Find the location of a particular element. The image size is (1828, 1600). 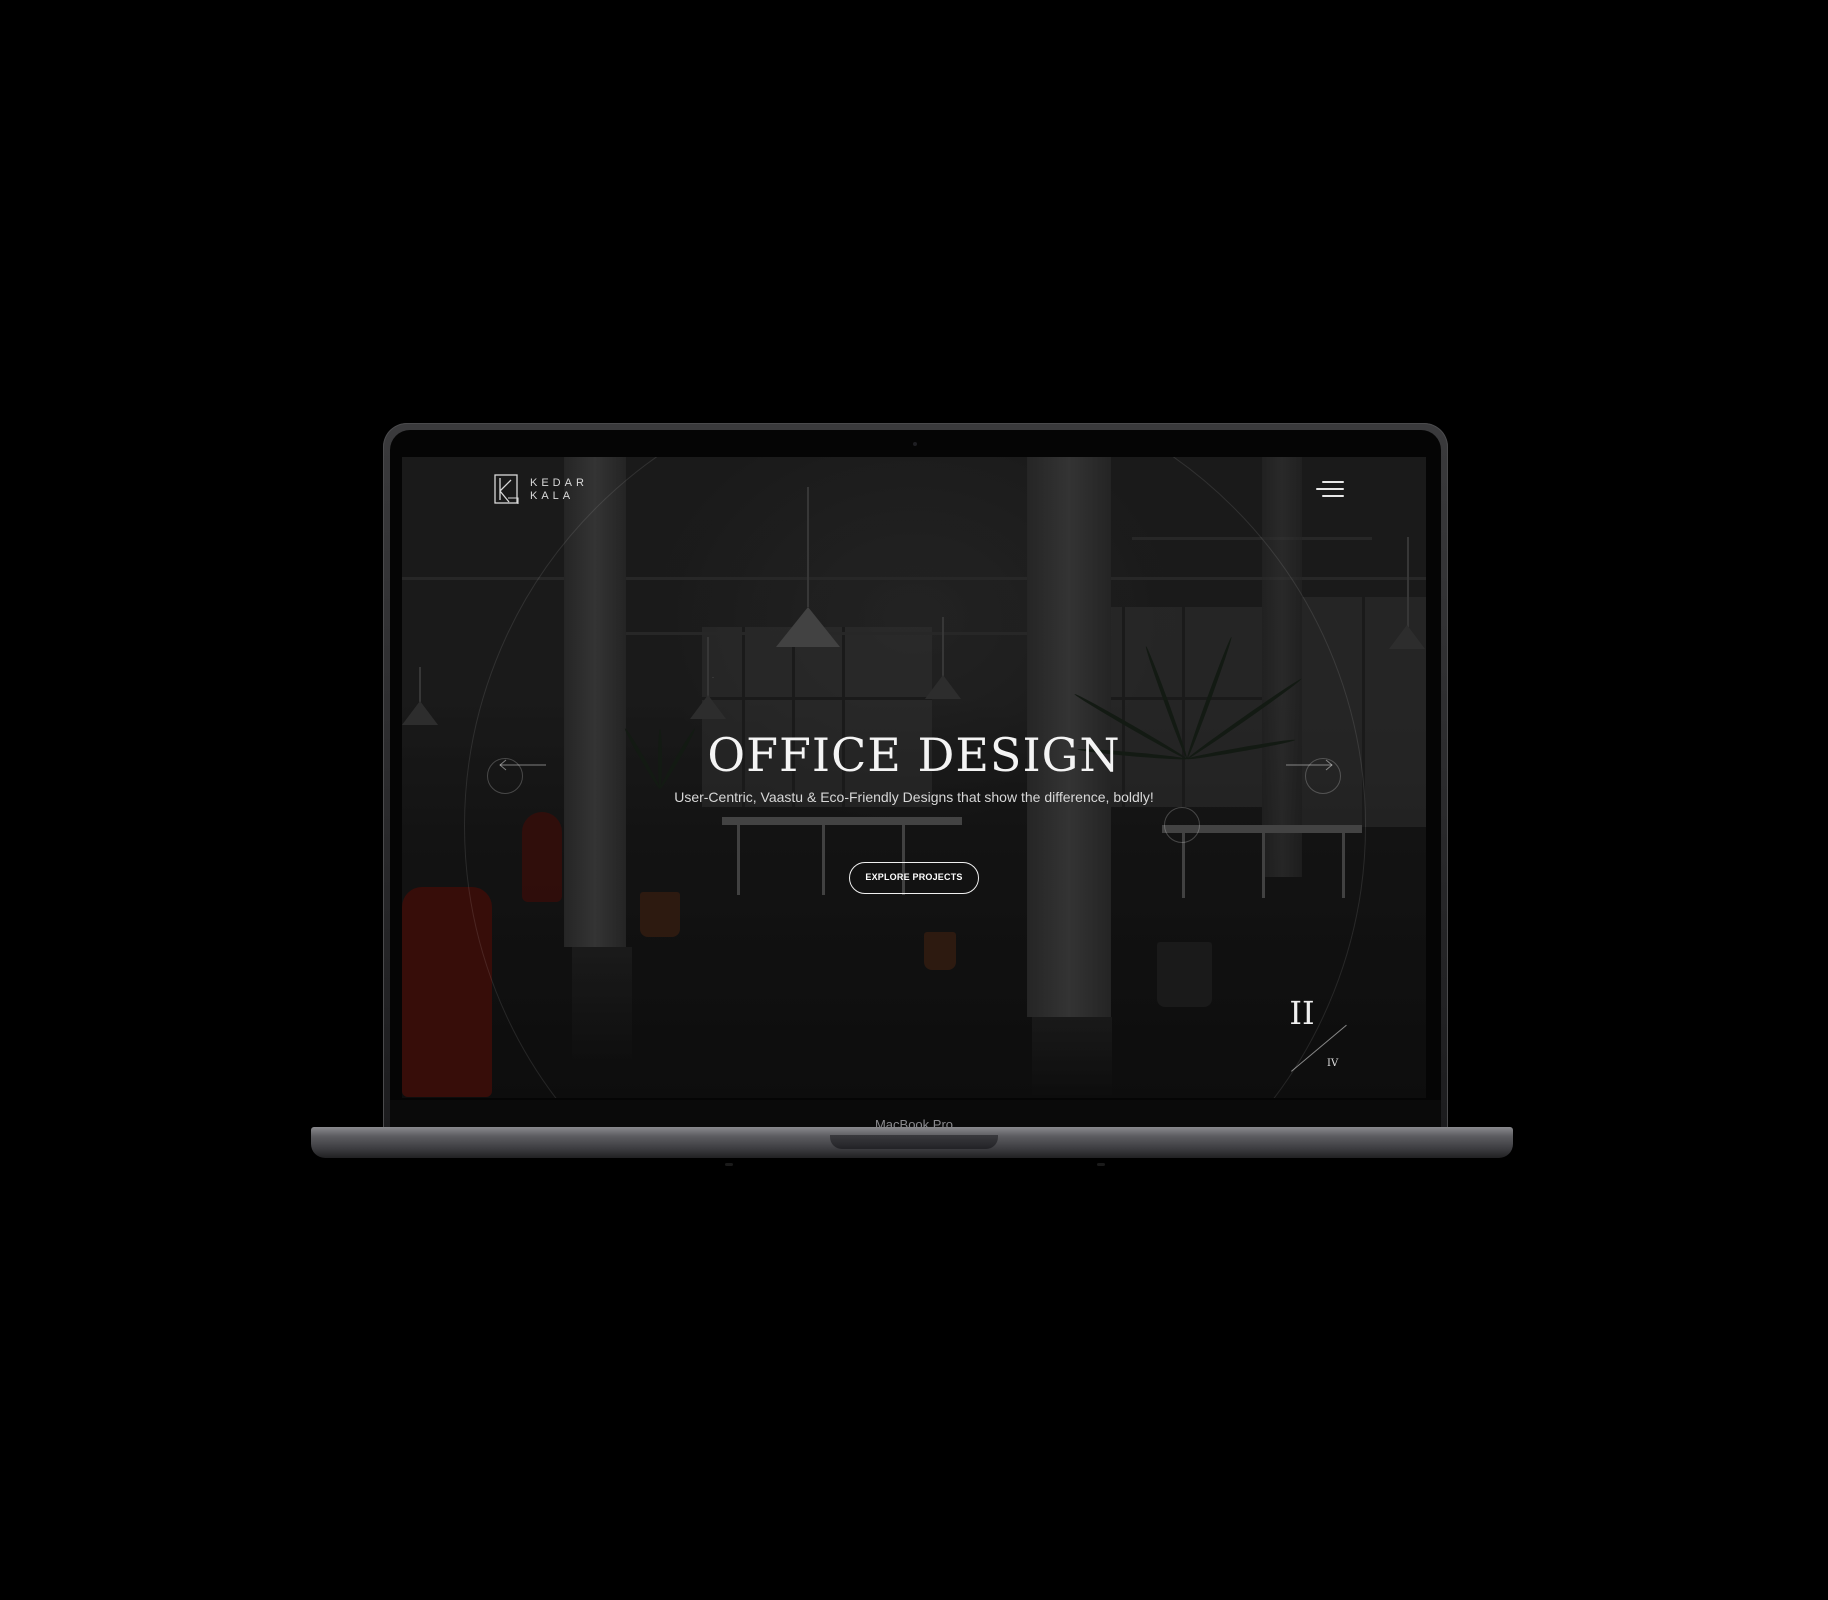

brand-line-2: KALA is located at coordinates (552, 496).